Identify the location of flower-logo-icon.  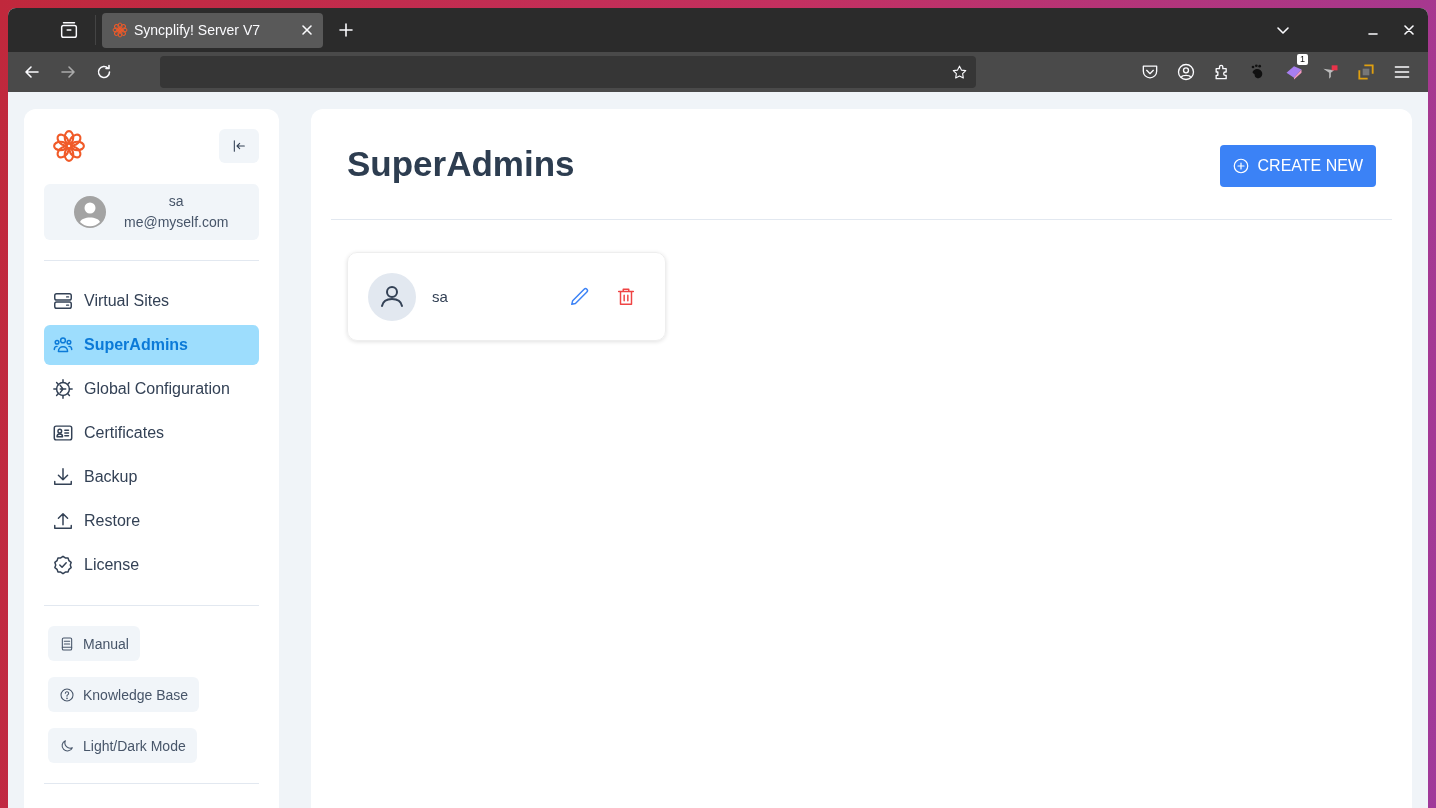
(69, 146).